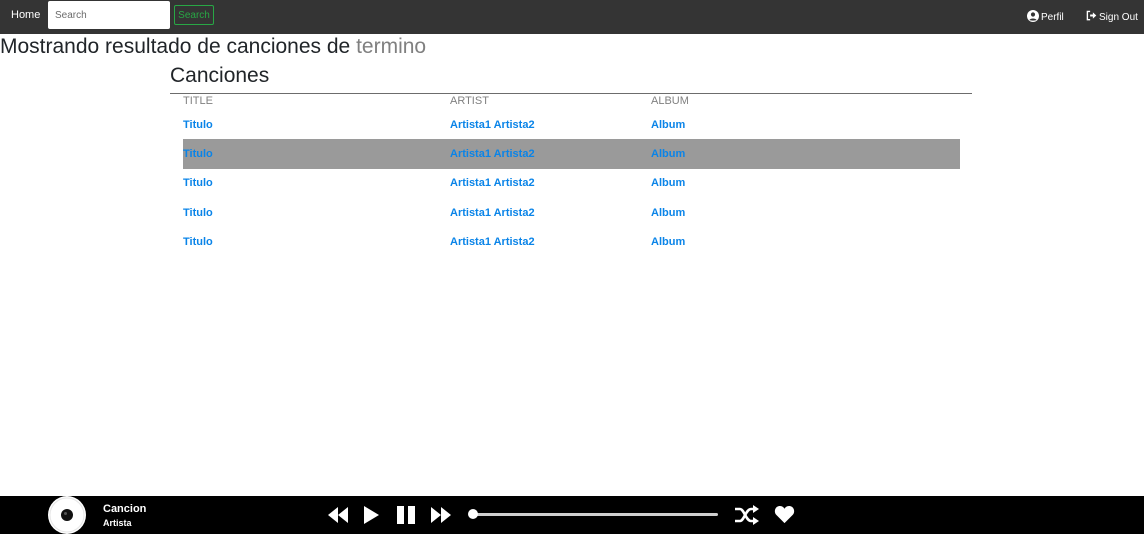 The height and width of the screenshot is (534, 1144). I want to click on results-heading-prefix: Mostrando resultado de canciones de, so click(175, 46).